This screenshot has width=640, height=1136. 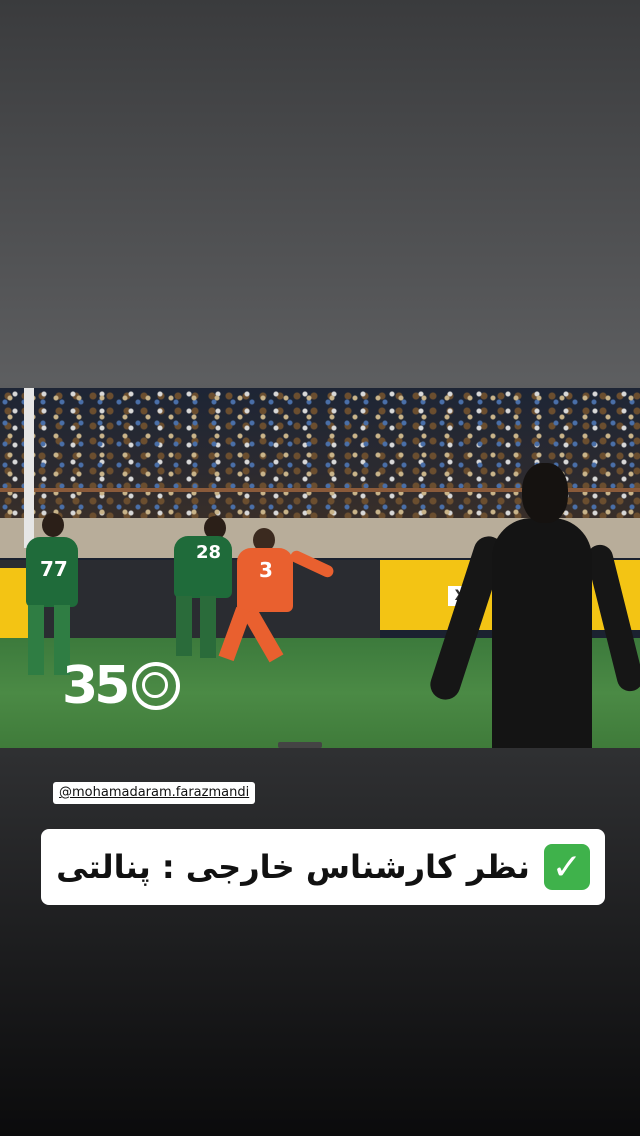 I want to click on player-orange-3: 3, so click(x=275, y=598).